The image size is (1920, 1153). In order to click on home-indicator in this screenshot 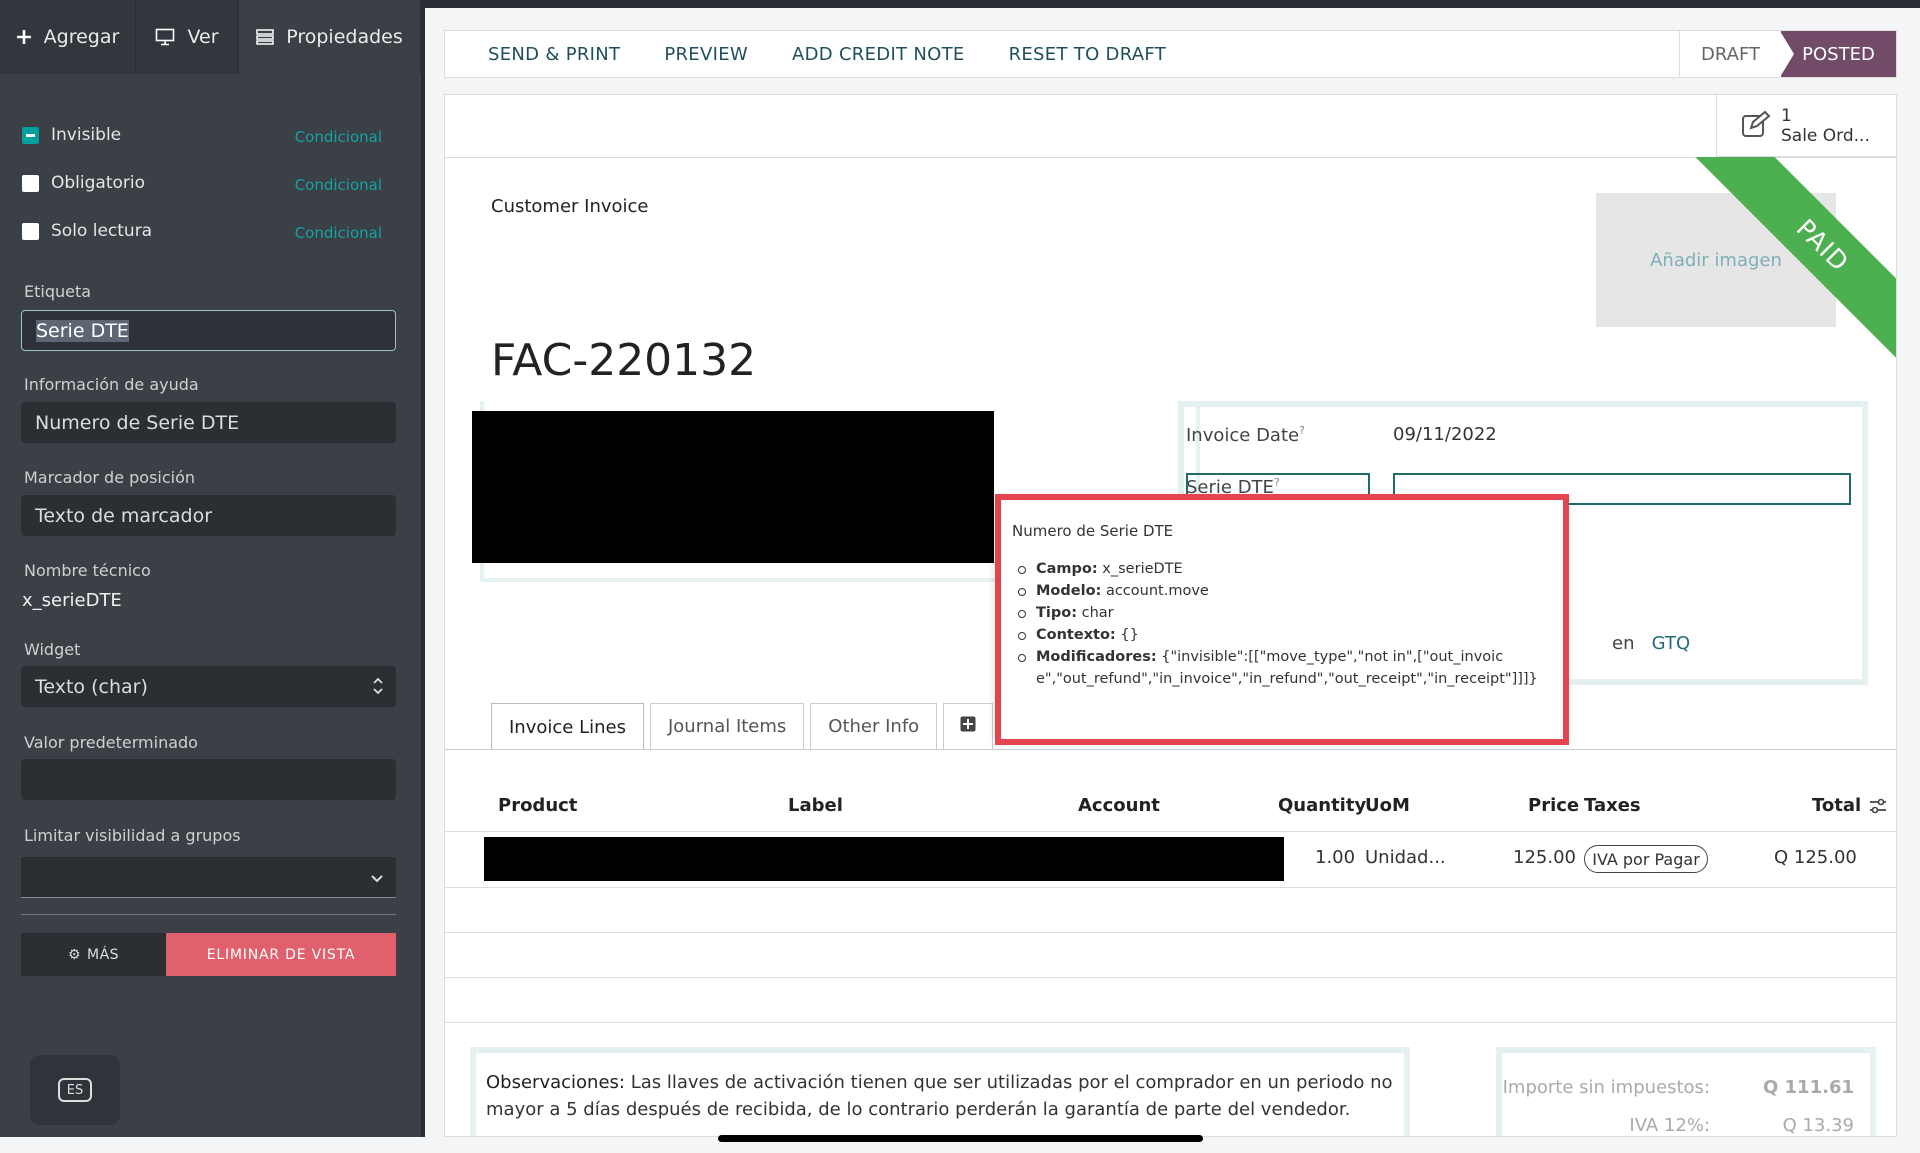, I will do `click(960, 1138)`.